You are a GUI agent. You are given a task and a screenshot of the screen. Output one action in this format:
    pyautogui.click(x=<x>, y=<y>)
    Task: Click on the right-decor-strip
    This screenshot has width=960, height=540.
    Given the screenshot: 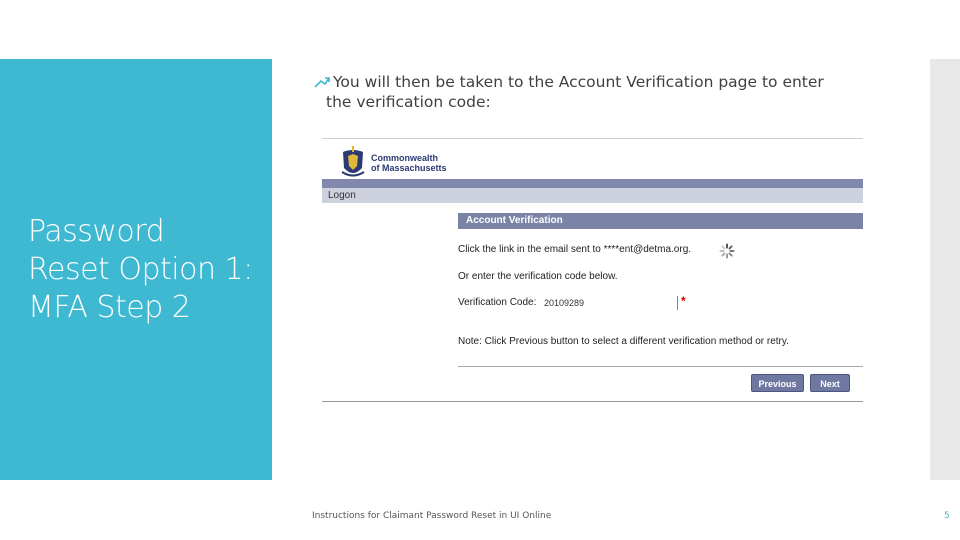 What is the action you would take?
    pyautogui.click(x=945, y=269)
    